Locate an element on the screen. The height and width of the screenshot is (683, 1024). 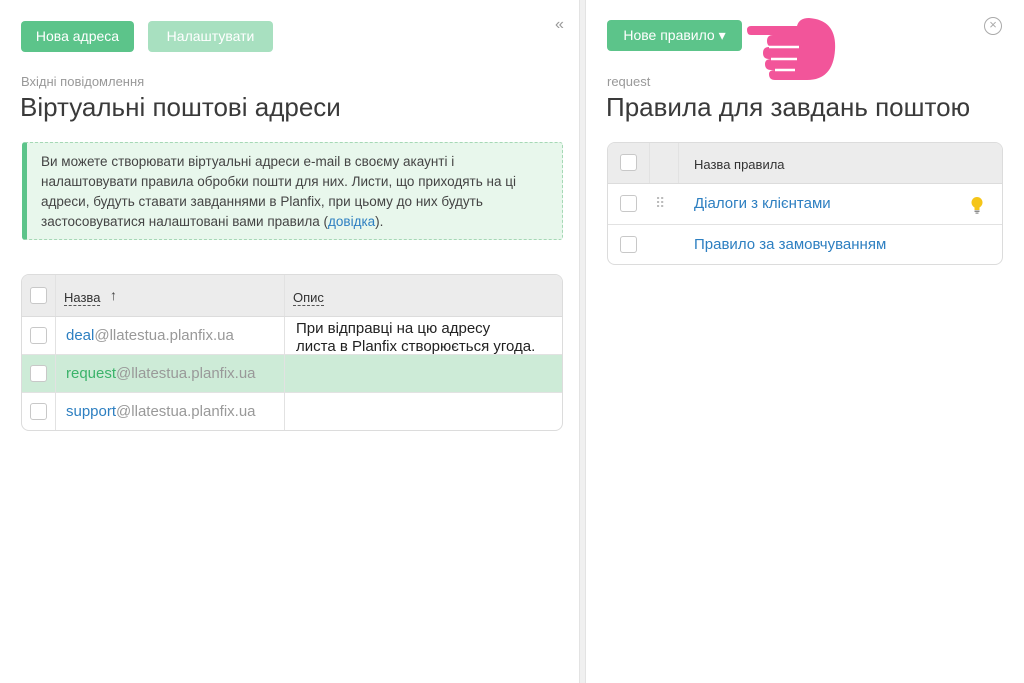
close-icon: × is located at coordinates (993, 26).